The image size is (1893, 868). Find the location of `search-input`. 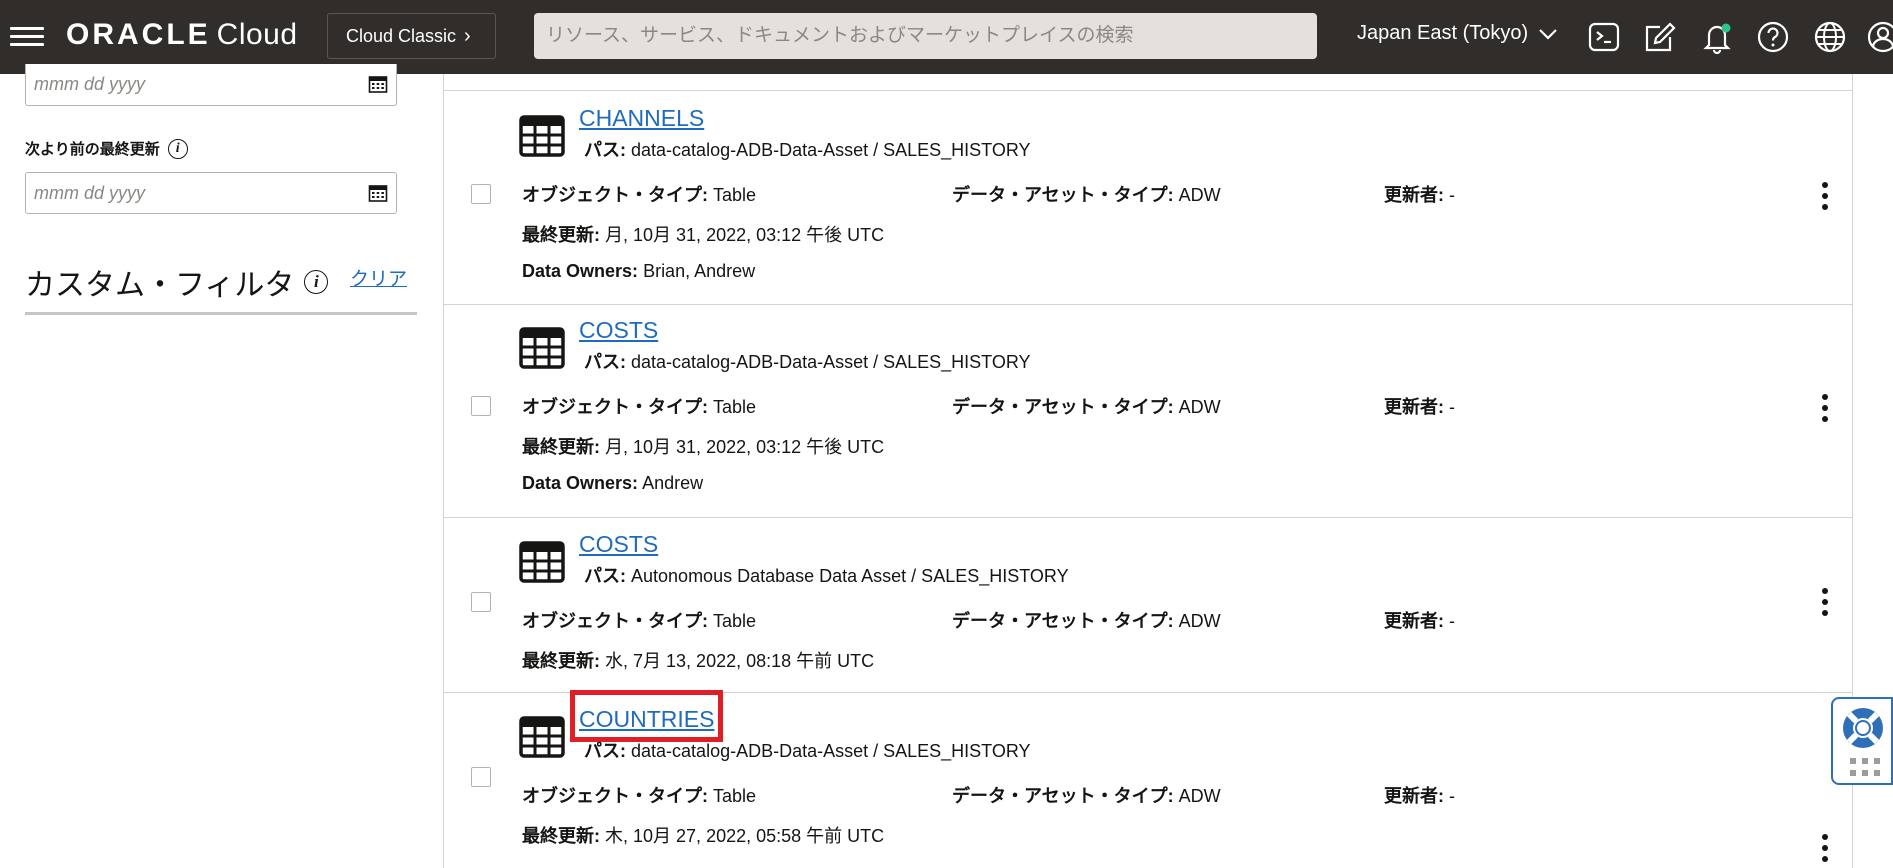

search-input is located at coordinates (925, 36).